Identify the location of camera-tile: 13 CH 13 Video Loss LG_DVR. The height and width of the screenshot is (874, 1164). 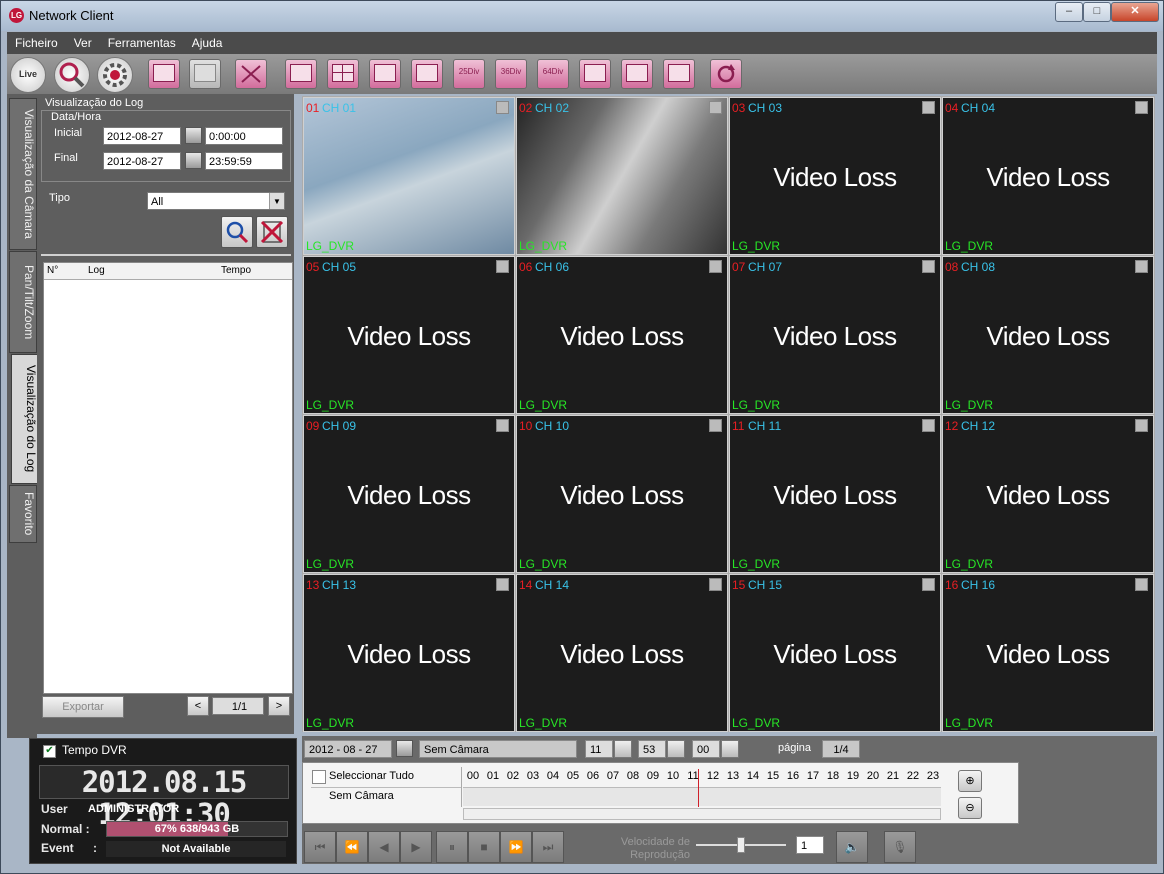
(409, 653).